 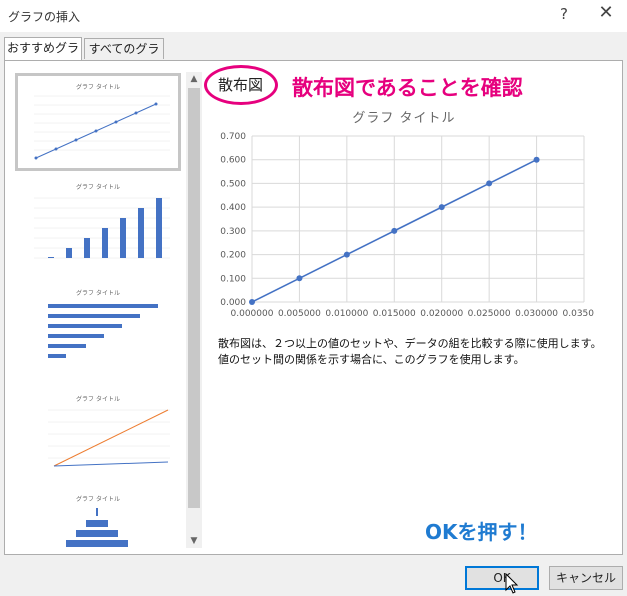 I want to click on y-tick-label: 0.300, so click(x=233, y=232).